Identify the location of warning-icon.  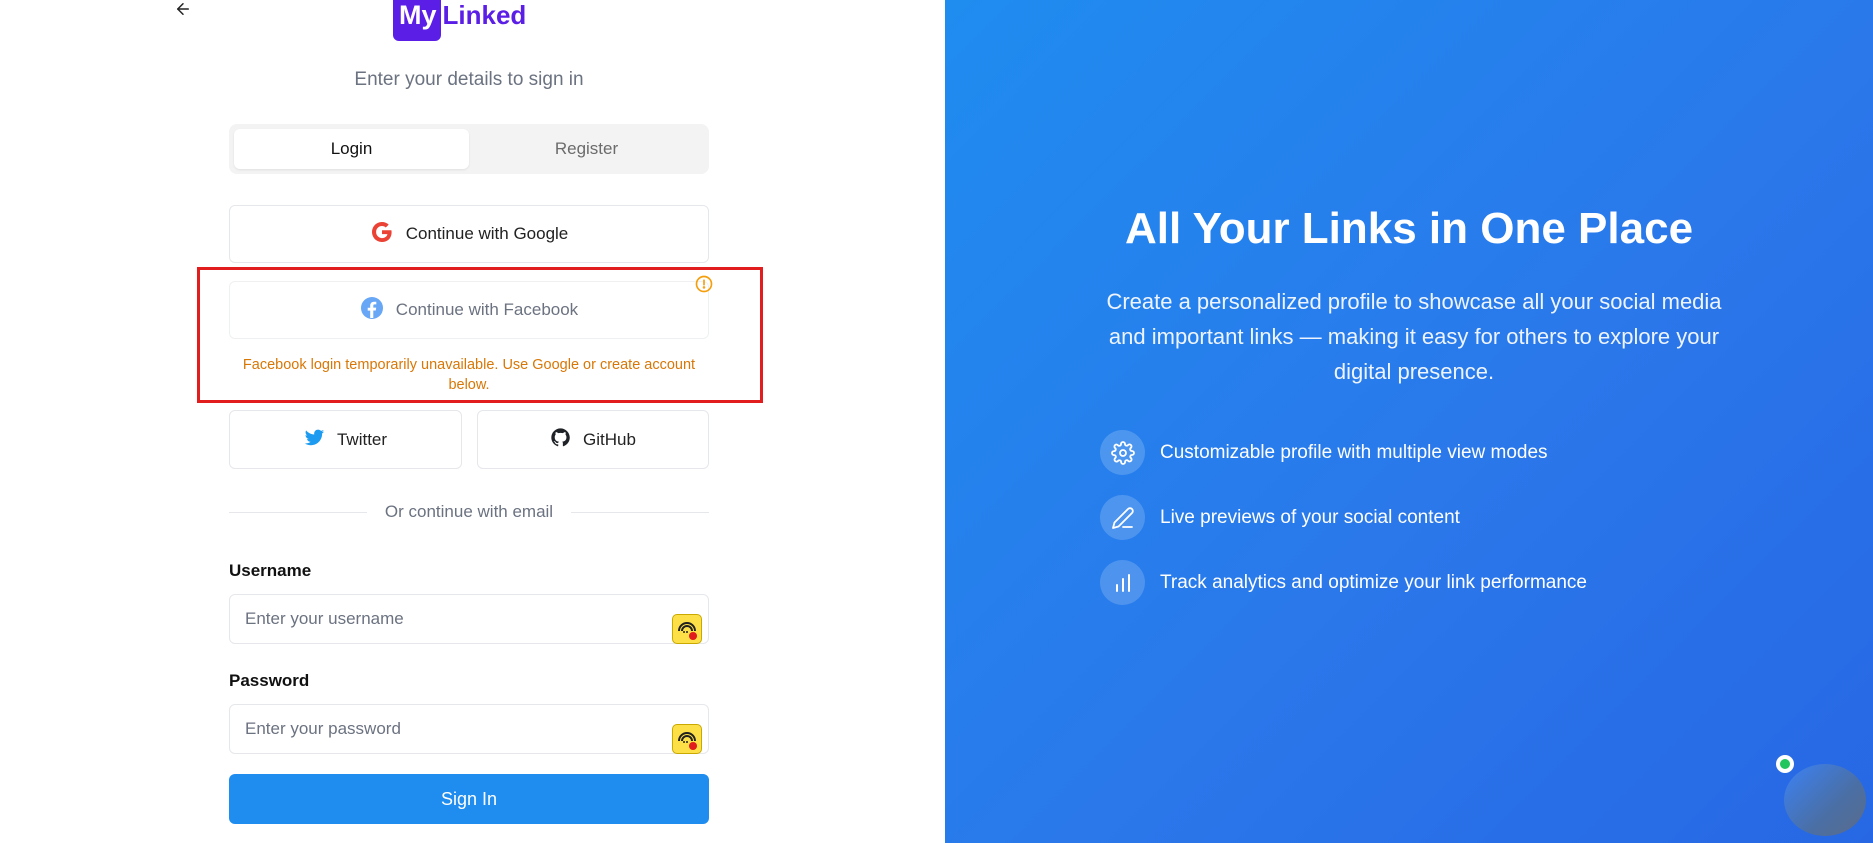
(704, 284).